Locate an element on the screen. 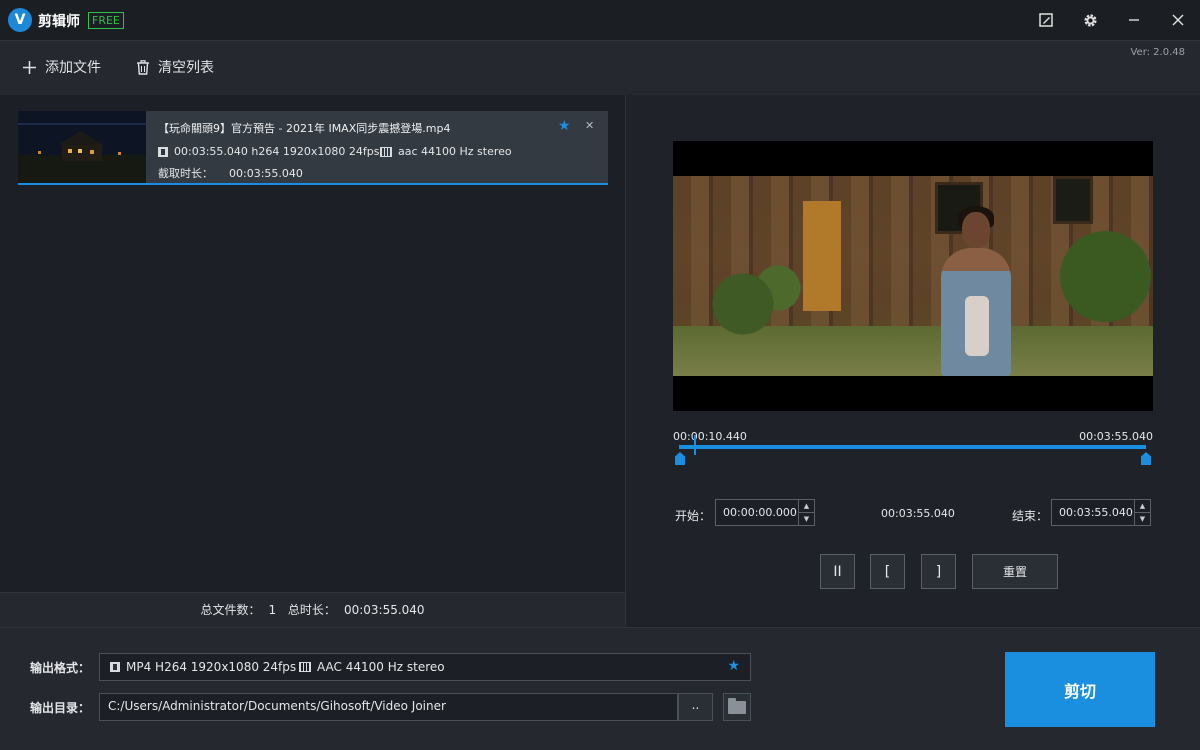 The image size is (1200, 750). file-video-info: 00:03:55.040 h264 1920x1080 24fps is located at coordinates (268, 151).